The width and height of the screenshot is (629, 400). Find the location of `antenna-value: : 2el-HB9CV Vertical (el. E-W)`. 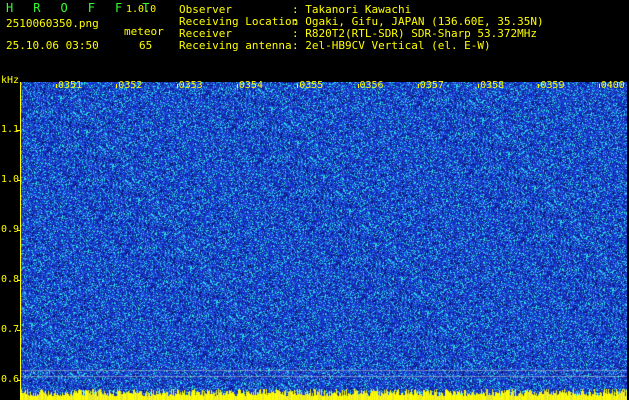

antenna-value: : 2el-HB9CV Vertical (el. E-W) is located at coordinates (391, 45).